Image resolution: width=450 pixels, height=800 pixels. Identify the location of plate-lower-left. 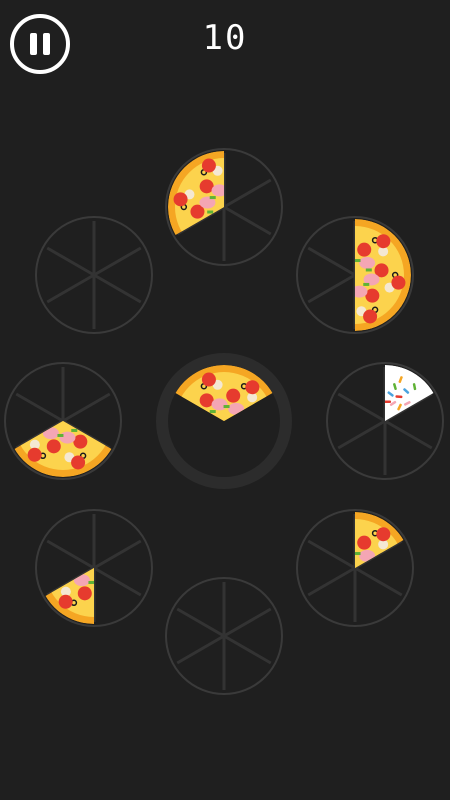
(94, 568).